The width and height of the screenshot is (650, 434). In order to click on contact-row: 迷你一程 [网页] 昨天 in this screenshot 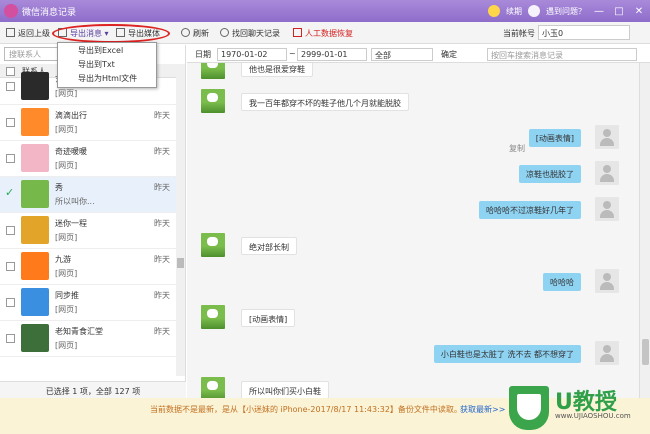, I will do `click(88, 231)`.